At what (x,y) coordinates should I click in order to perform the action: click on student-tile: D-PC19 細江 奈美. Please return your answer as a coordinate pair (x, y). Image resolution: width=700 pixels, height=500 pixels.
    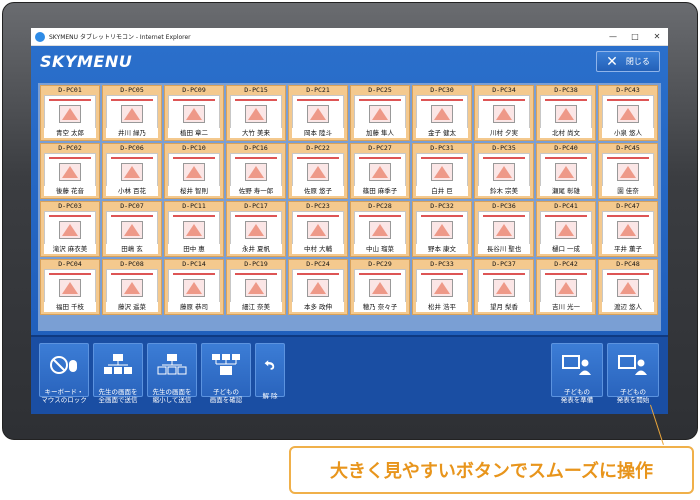
    Looking at the image, I should click on (256, 287).